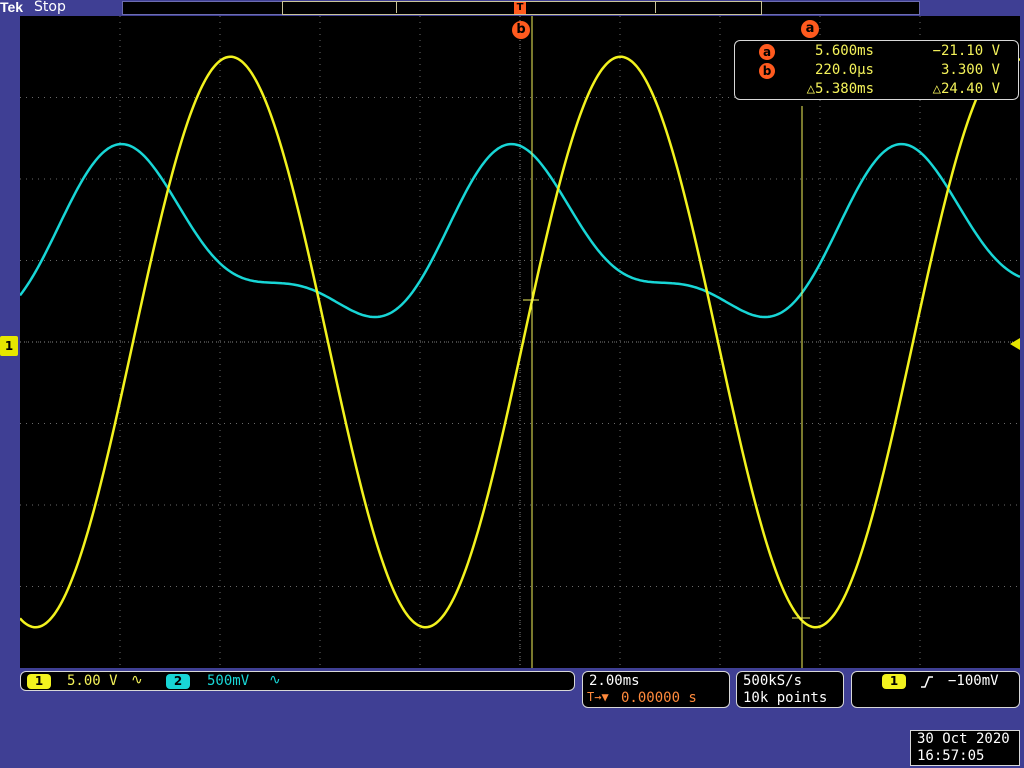  Describe the element at coordinates (844, 70) in the screenshot. I see `cursor-b-time: 220.0µs` at that location.